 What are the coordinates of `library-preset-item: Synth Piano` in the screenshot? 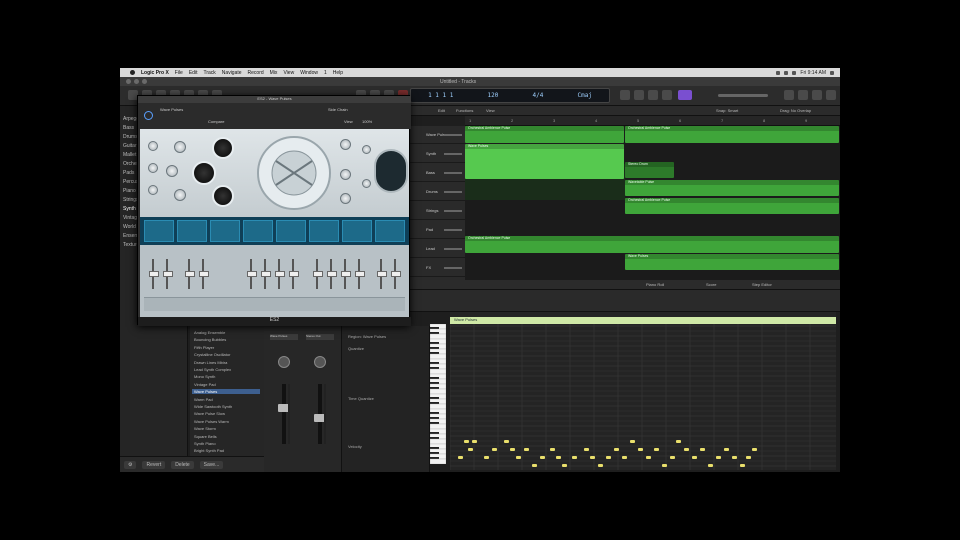 It's located at (205, 443).